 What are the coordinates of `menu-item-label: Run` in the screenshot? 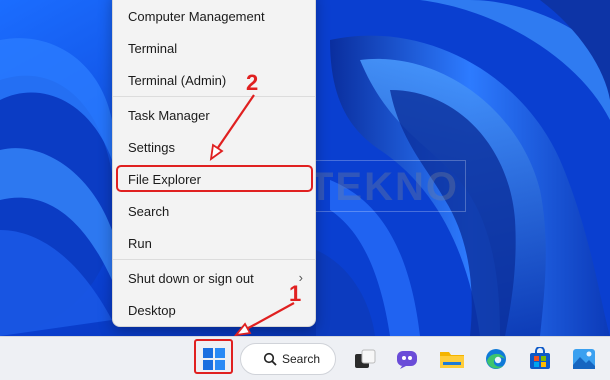 It's located at (140, 243).